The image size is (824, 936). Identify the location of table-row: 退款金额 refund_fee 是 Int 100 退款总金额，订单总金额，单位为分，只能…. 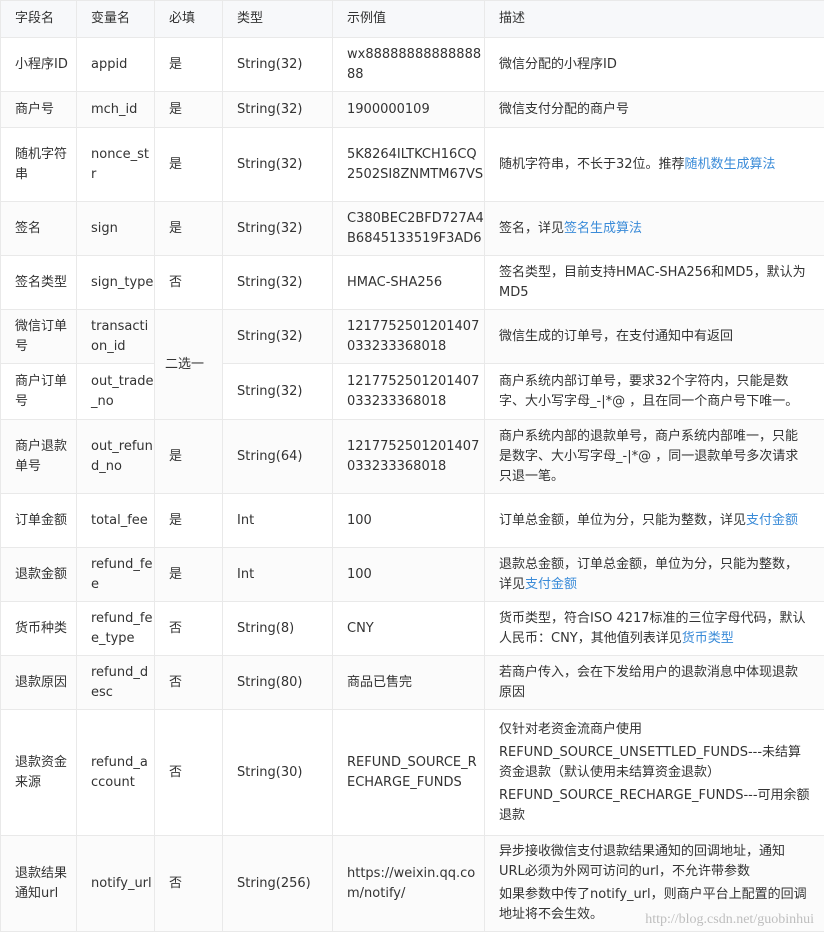
(412, 574).